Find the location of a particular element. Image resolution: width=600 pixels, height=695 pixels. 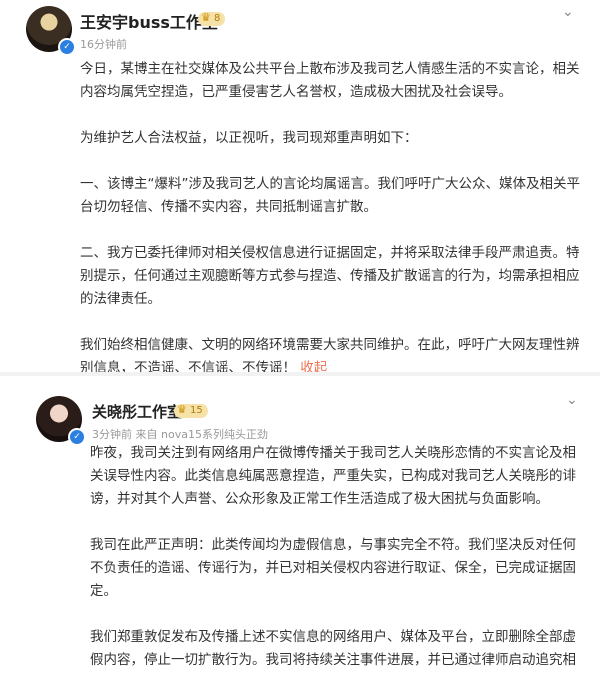

post-timestamp: 16分钟前 is located at coordinates (103, 44).